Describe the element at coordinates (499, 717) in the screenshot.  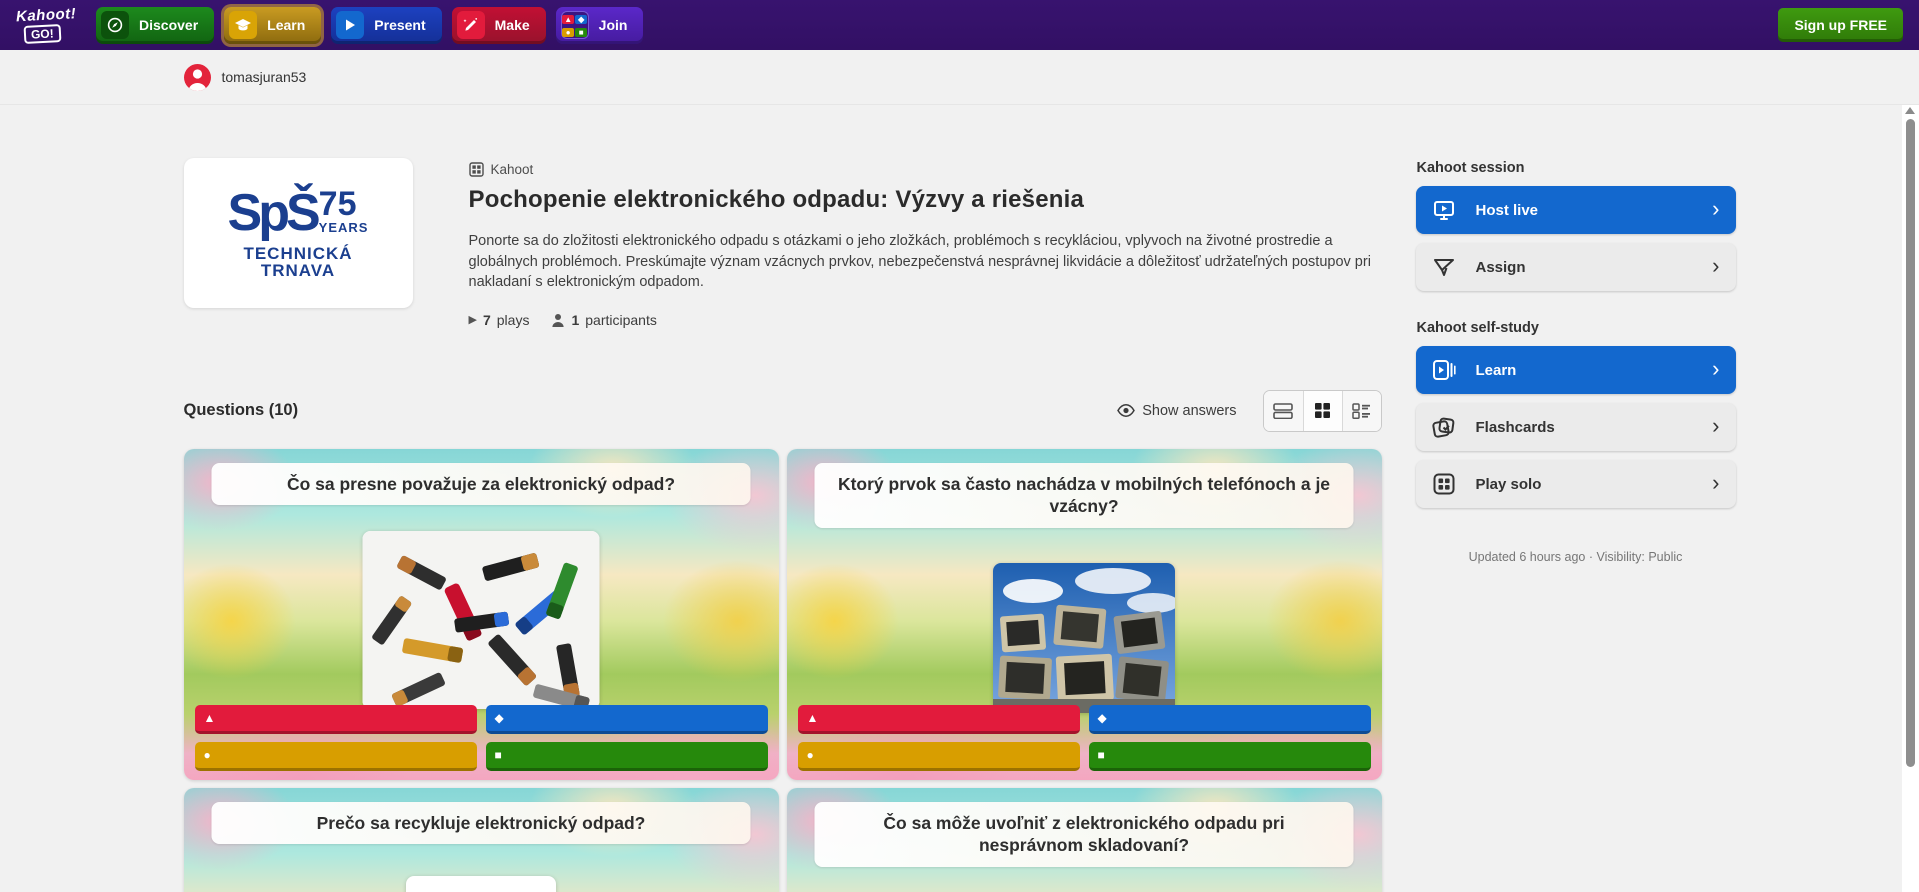
I see `diamond-shape-icon: ◆` at that location.